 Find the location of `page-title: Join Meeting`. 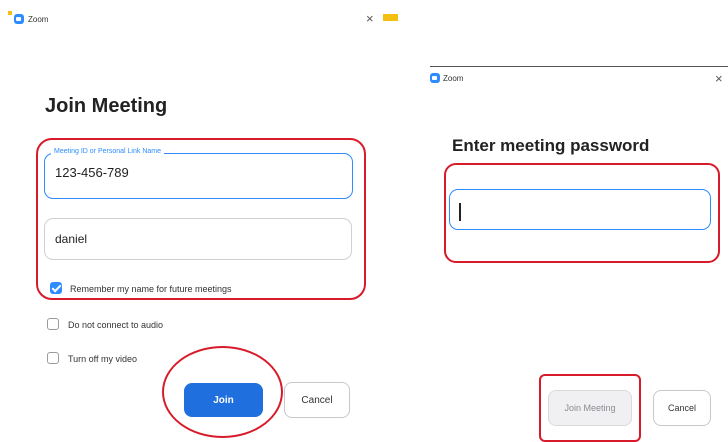

page-title: Join Meeting is located at coordinates (106, 106).